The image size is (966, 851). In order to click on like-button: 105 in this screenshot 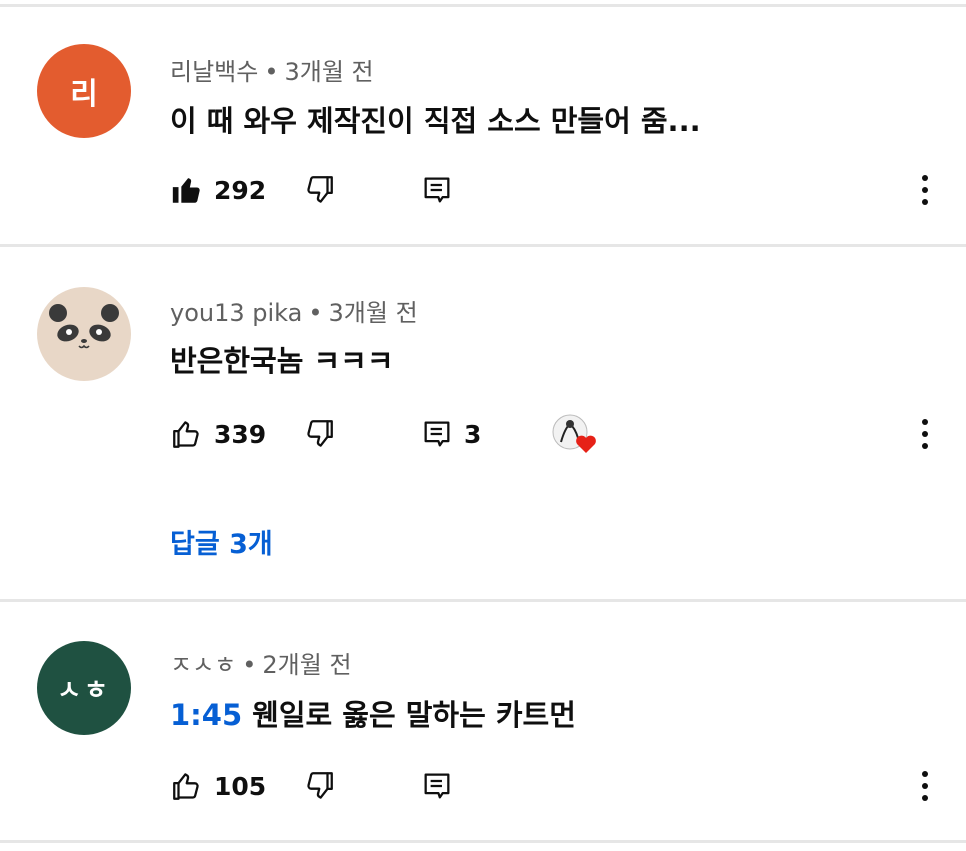, I will do `click(218, 786)`.